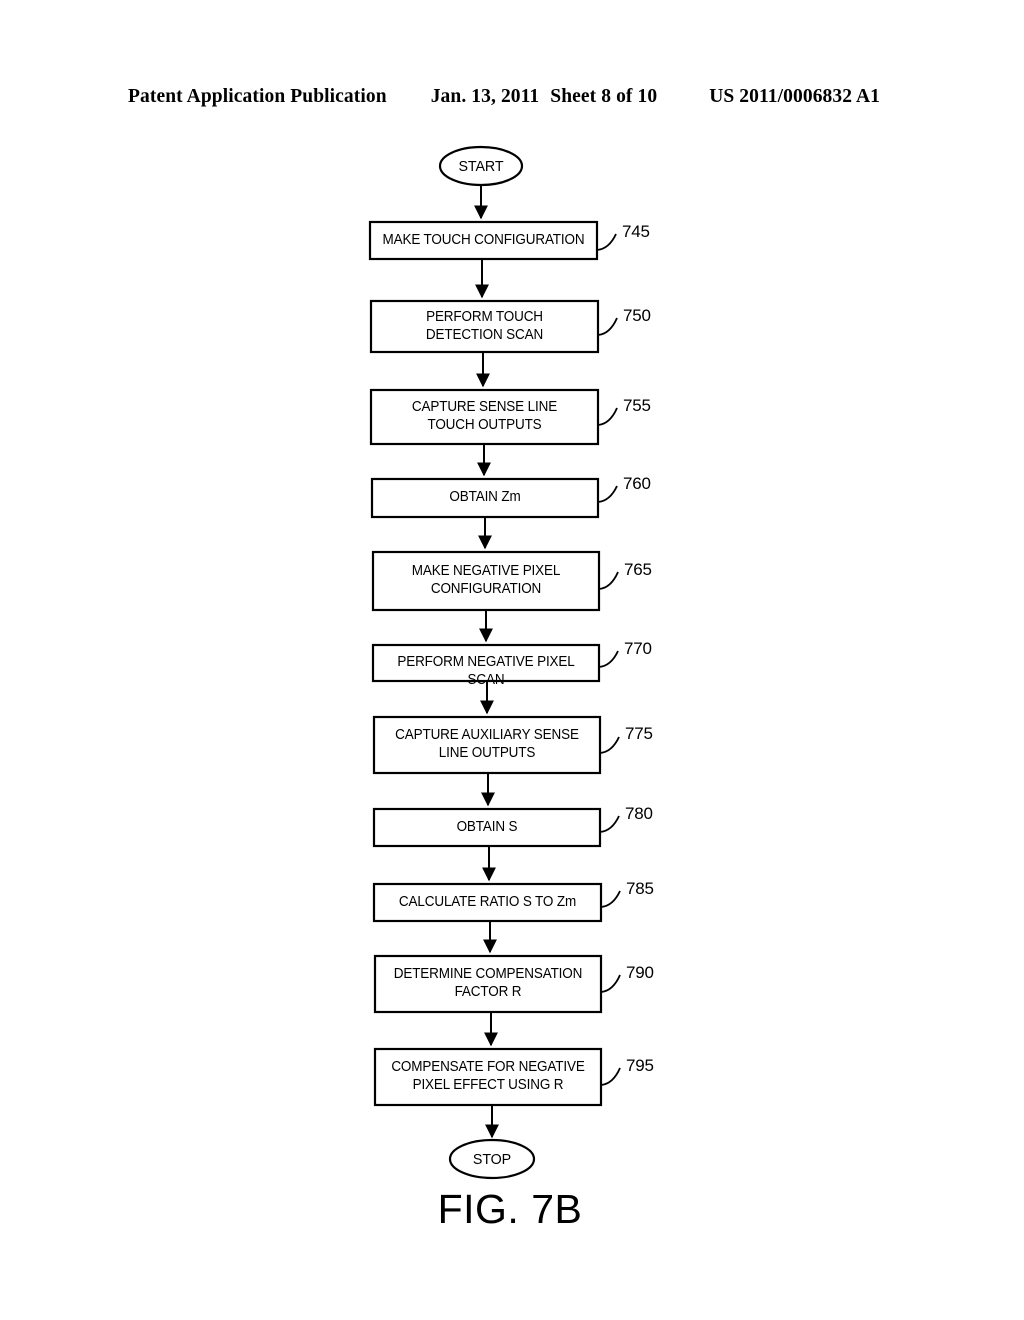 The width and height of the screenshot is (1024, 1320). Describe the element at coordinates (481, 166) in the screenshot. I see `start-terminal-shape` at that location.